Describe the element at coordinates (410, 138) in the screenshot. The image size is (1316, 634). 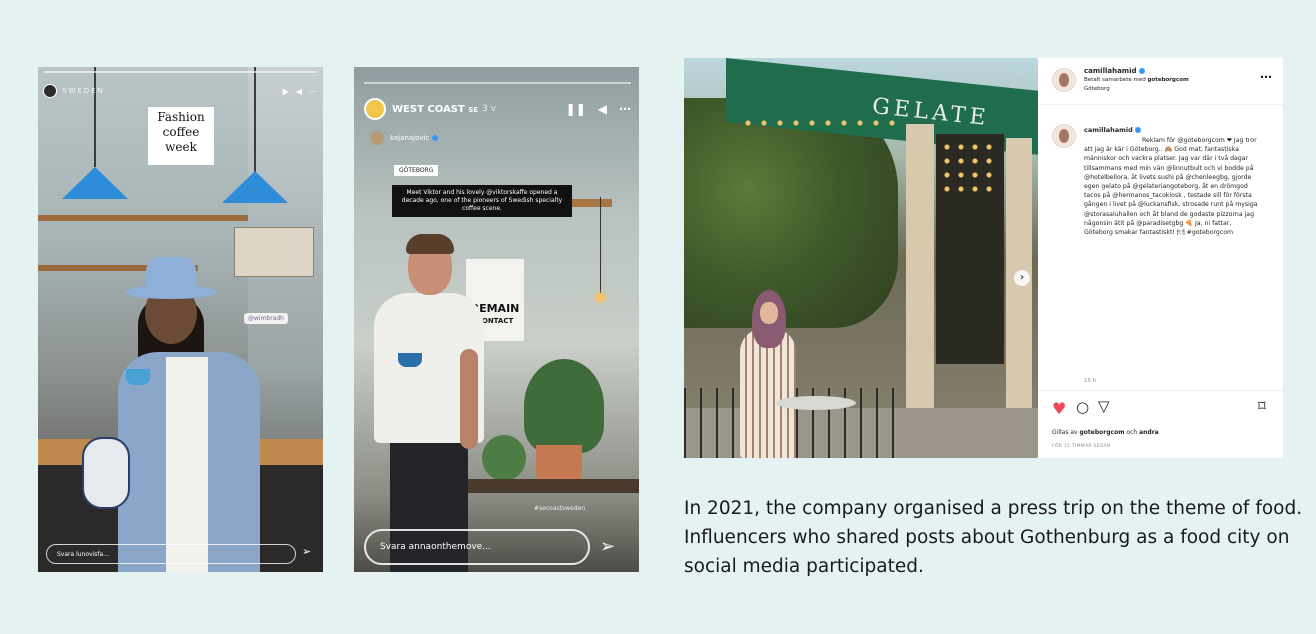
I see `mentioned-username: kajanajovic` at that location.